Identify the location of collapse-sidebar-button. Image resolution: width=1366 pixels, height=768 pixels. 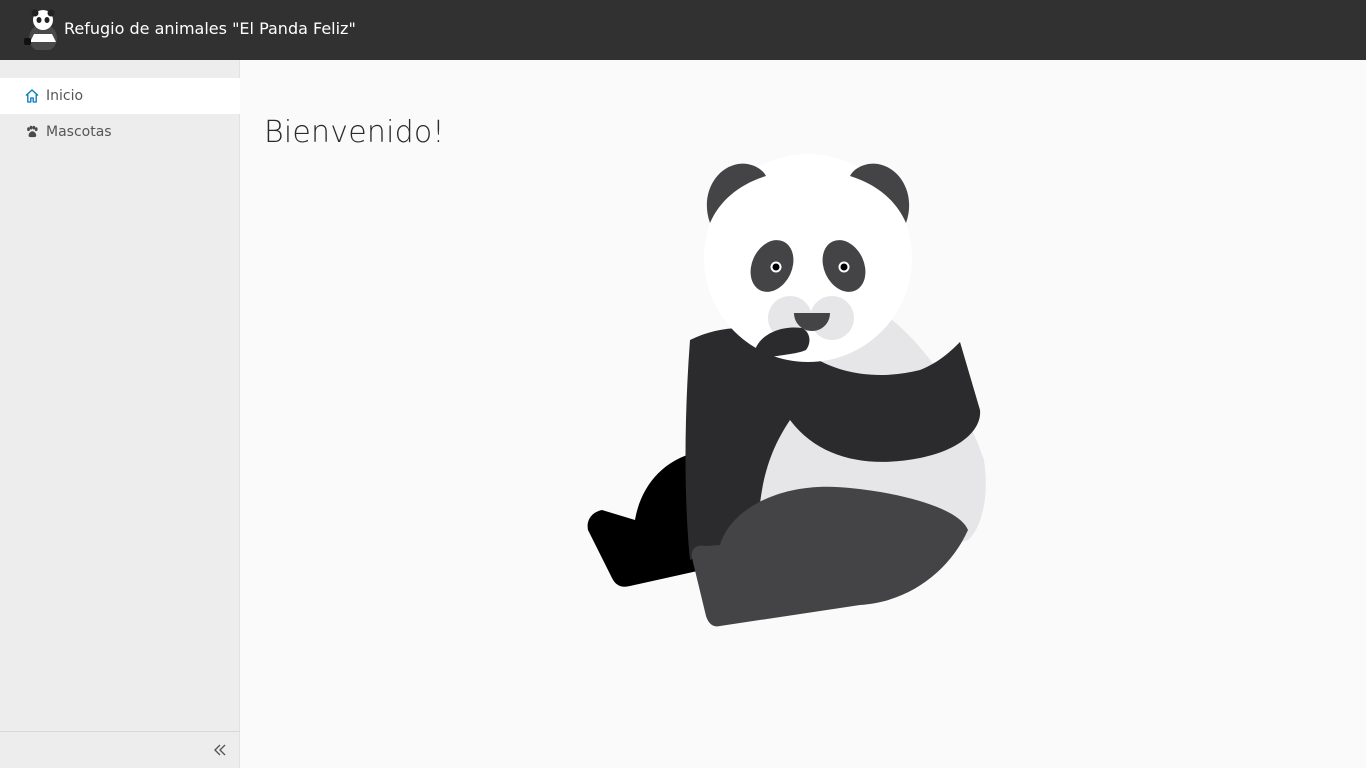
(220, 750).